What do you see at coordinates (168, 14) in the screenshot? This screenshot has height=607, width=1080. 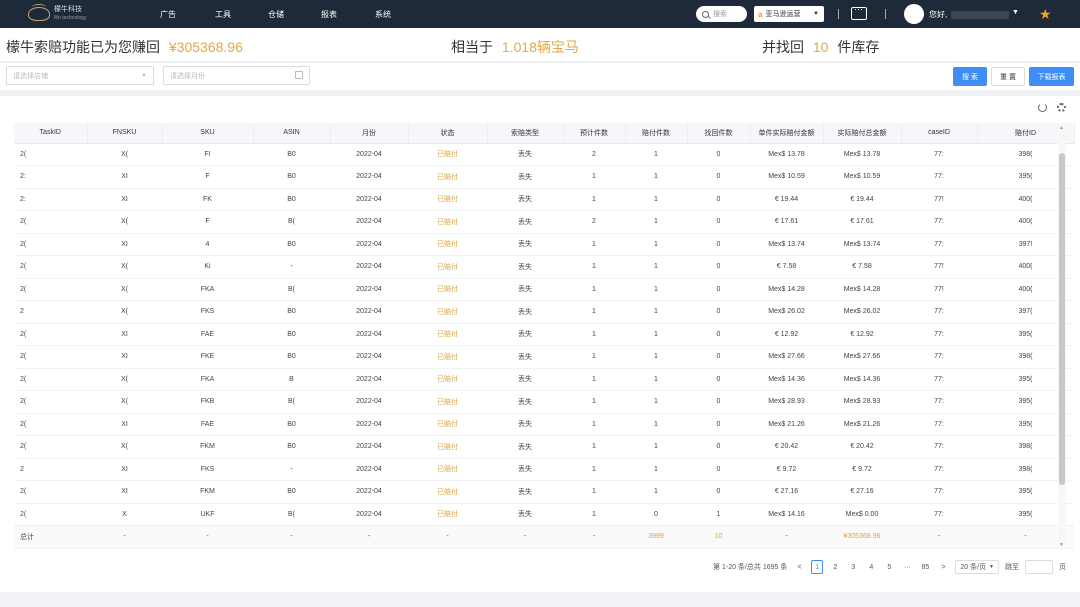 I see `menu-item-ads: 广告` at bounding box center [168, 14].